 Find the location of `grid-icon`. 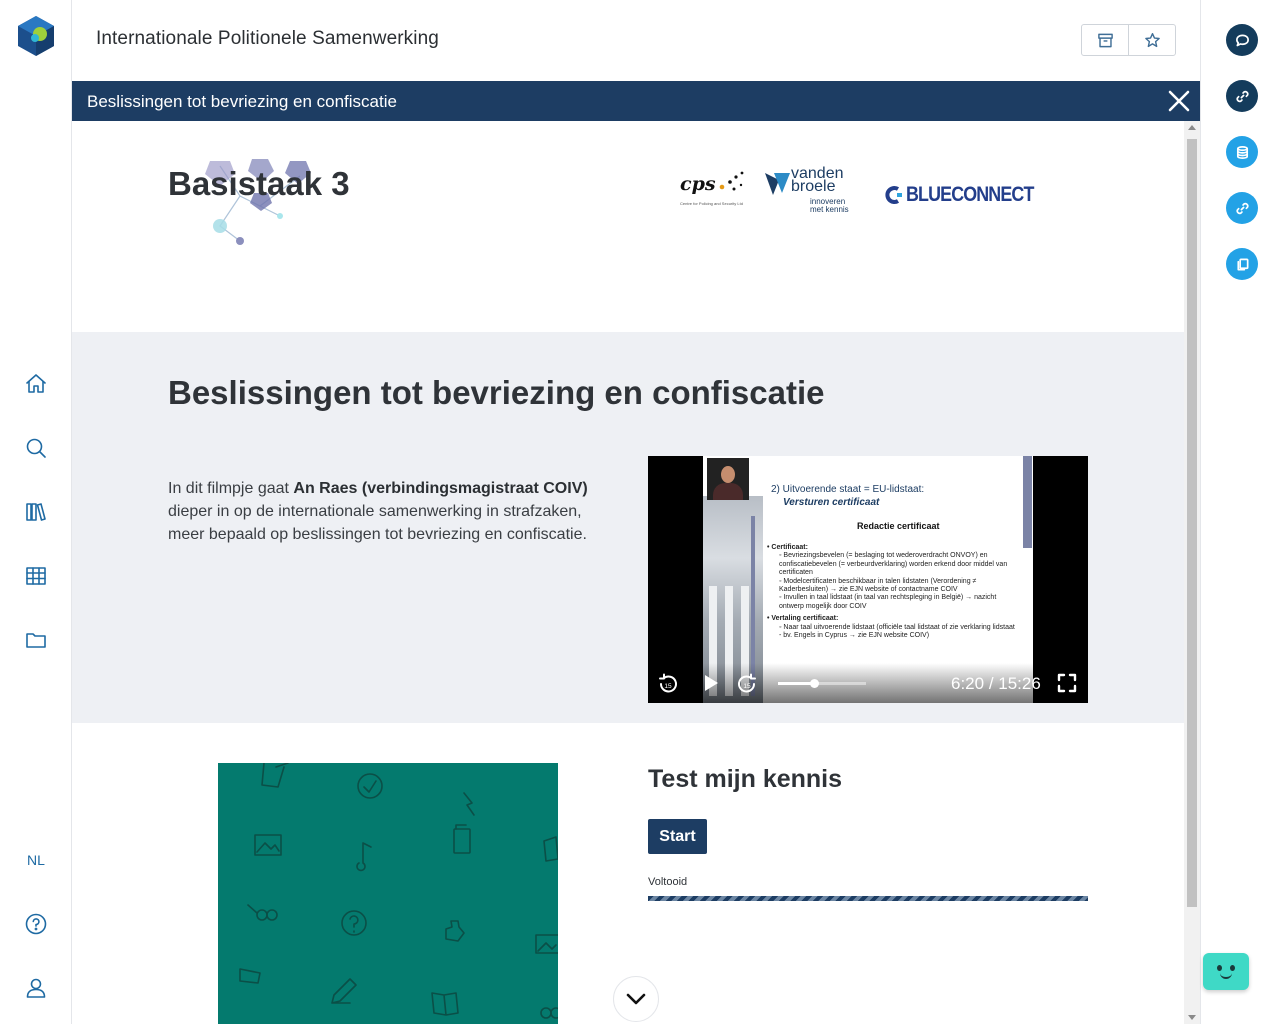

grid-icon is located at coordinates (36, 576).